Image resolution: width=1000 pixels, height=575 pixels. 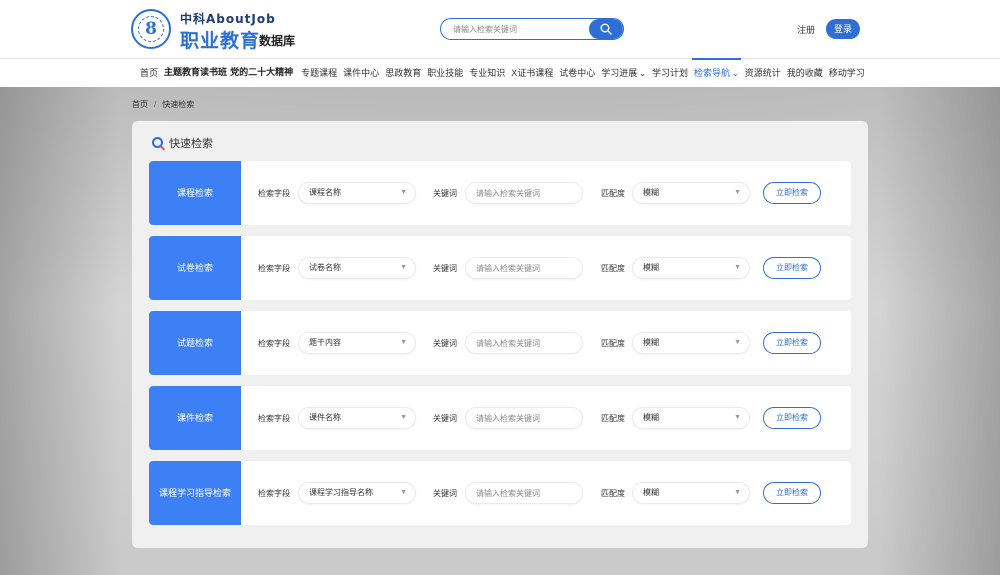 What do you see at coordinates (178, 104) in the screenshot?
I see `breadcrumb-current: 快速检索` at bounding box center [178, 104].